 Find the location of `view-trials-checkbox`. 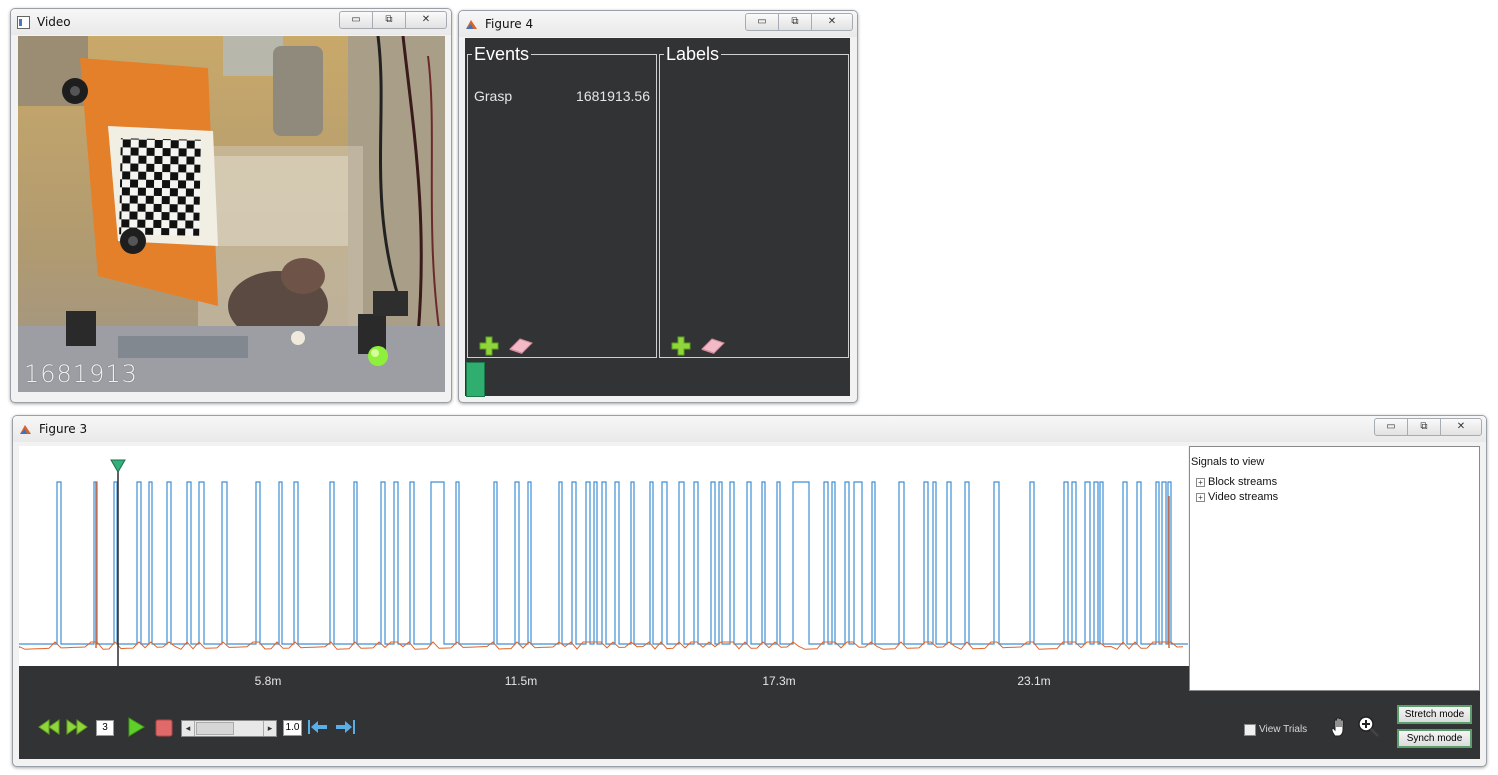

view-trials-checkbox is located at coordinates (1250, 730).